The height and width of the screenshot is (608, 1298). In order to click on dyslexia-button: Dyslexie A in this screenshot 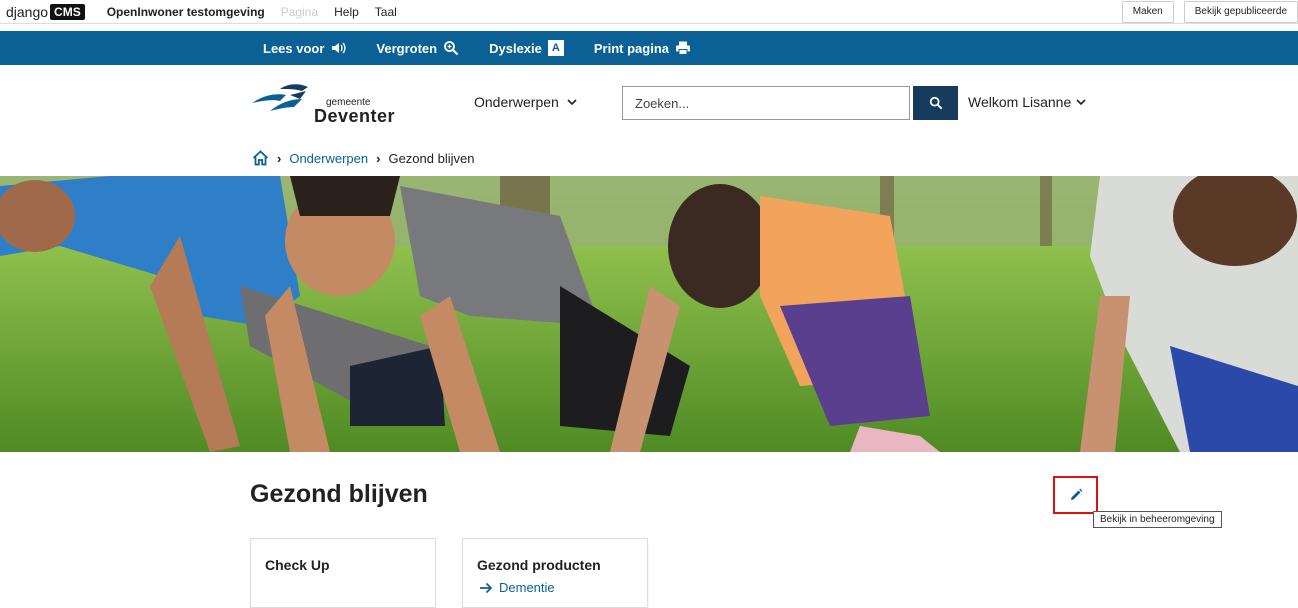, I will do `click(526, 48)`.